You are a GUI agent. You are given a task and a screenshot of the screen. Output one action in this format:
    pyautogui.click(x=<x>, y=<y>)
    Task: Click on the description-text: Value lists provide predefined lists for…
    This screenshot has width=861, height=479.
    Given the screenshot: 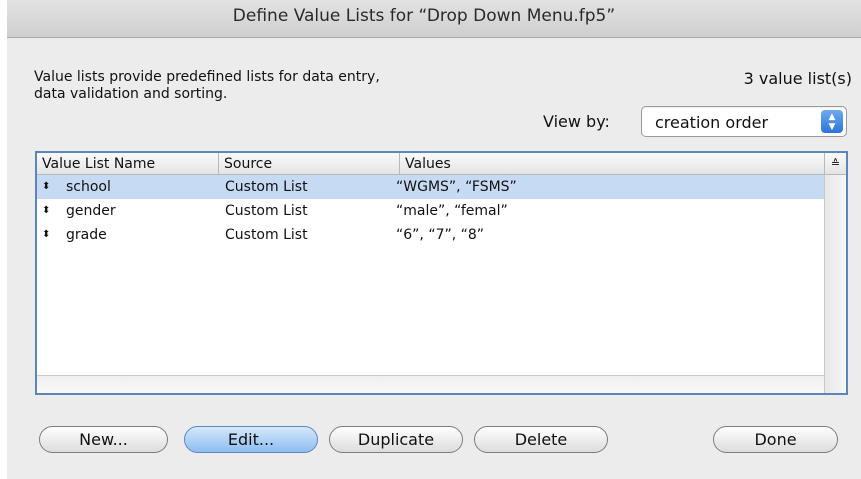 What is the action you would take?
    pyautogui.click(x=207, y=85)
    